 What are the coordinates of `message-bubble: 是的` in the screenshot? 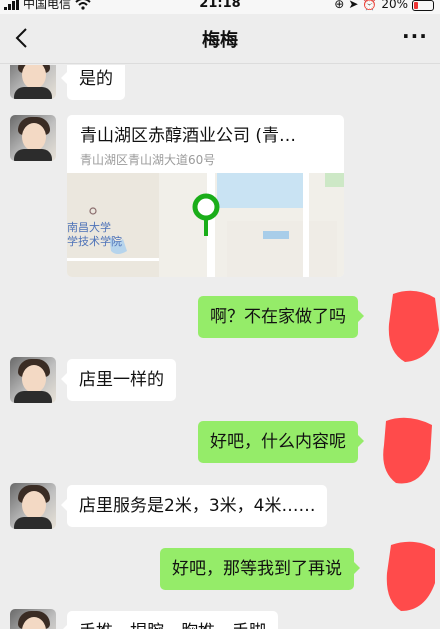 It's located at (93, 82).